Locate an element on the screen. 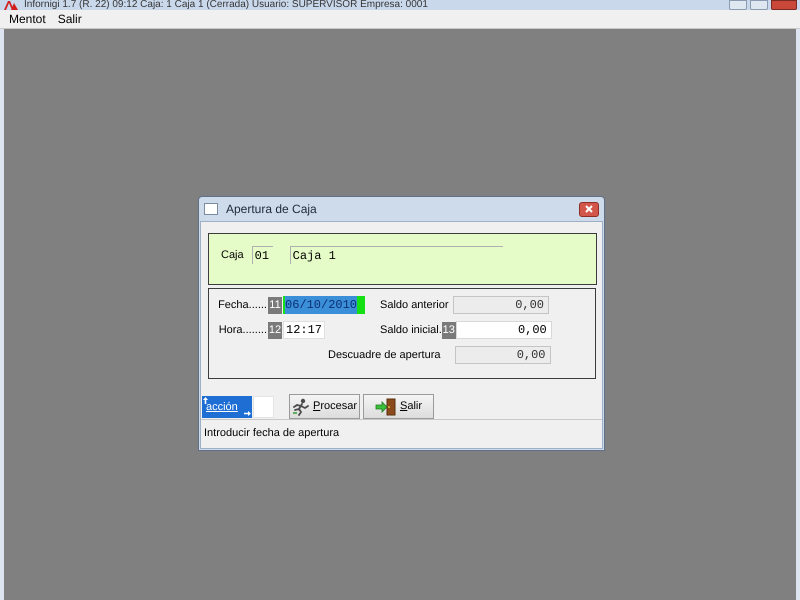  close-icon is located at coordinates (589, 209).